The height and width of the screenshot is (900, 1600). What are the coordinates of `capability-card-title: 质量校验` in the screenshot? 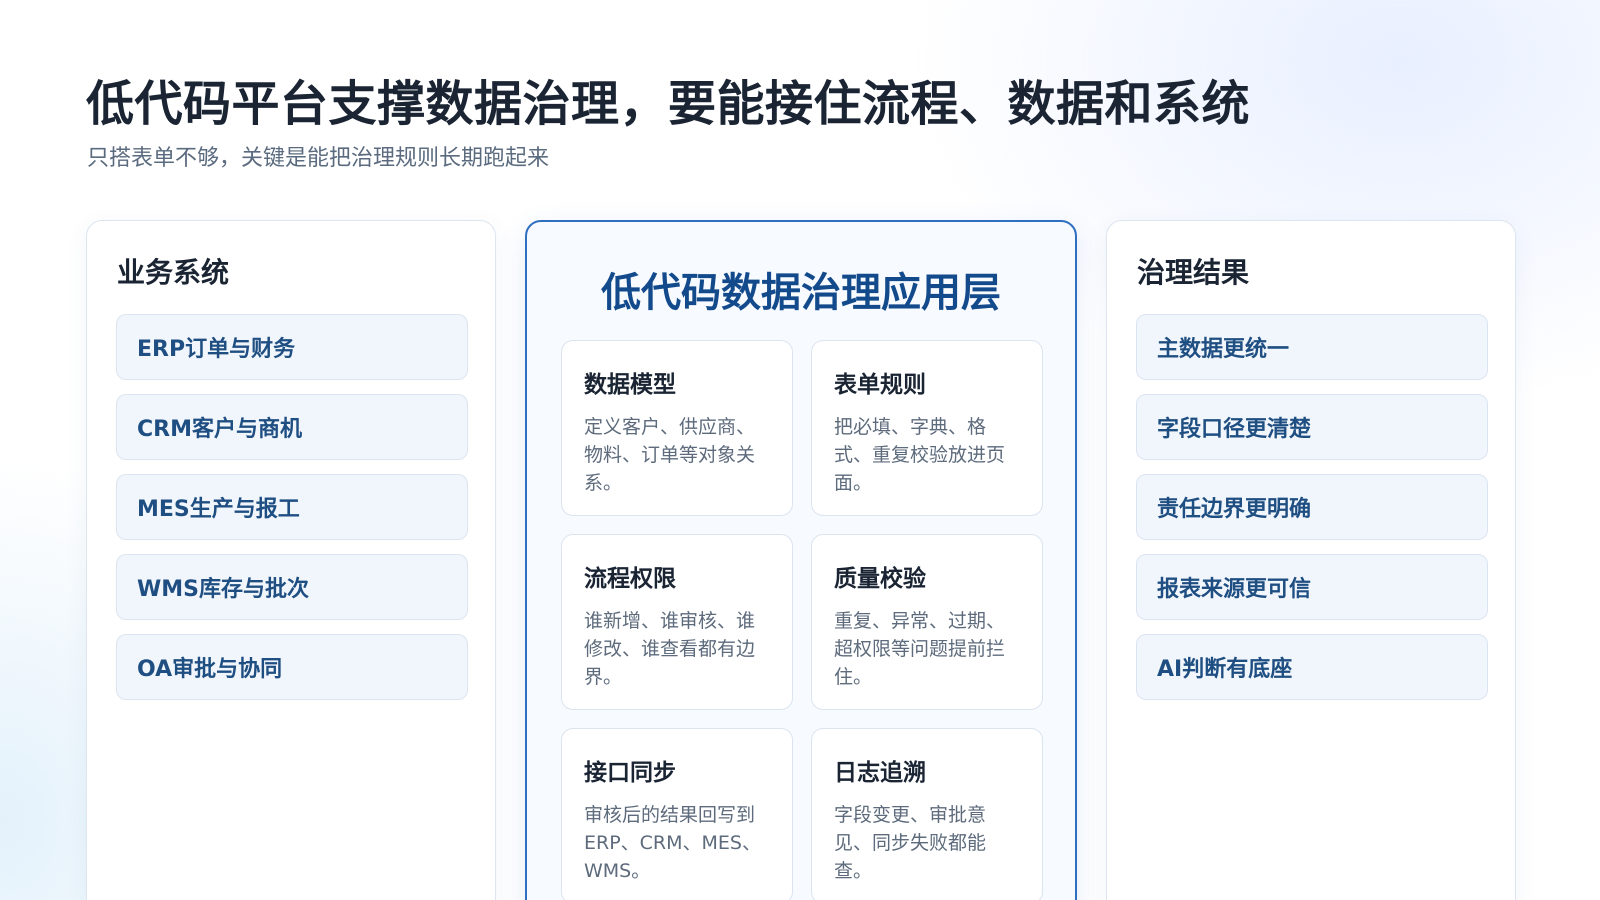 It's located at (880, 579).